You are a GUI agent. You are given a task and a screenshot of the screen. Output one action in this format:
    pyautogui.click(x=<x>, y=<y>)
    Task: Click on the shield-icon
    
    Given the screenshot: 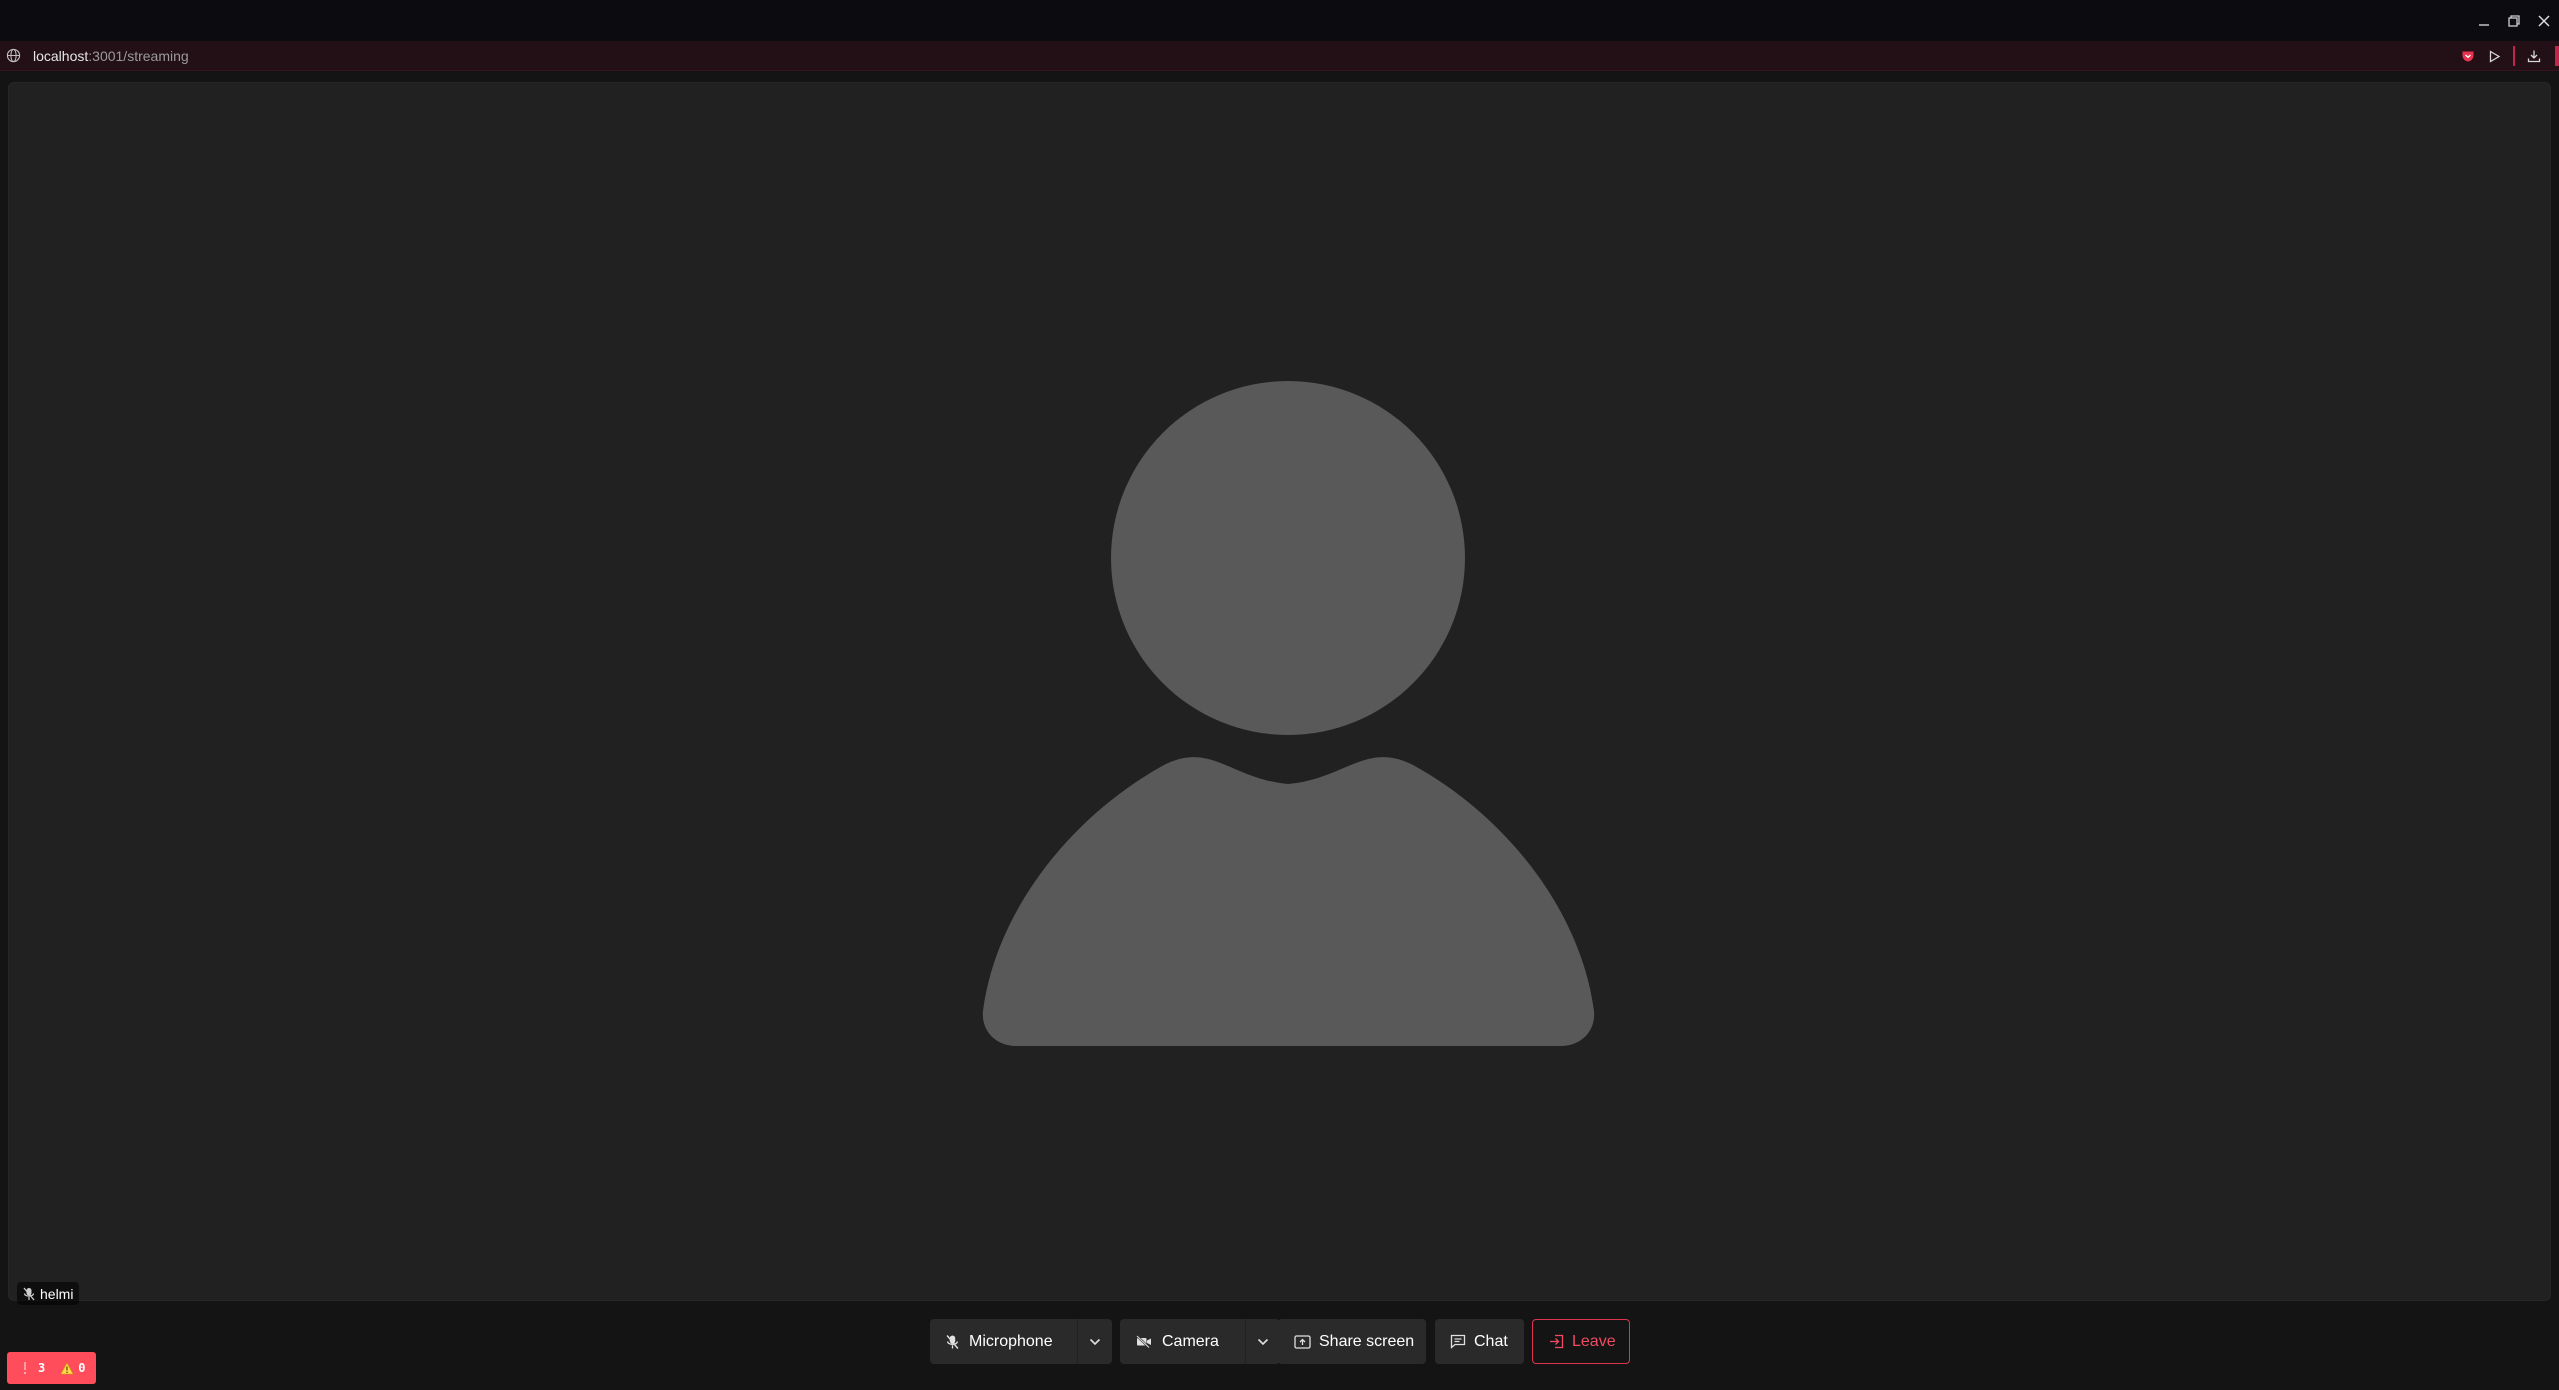 What is the action you would take?
    pyautogui.click(x=2468, y=56)
    